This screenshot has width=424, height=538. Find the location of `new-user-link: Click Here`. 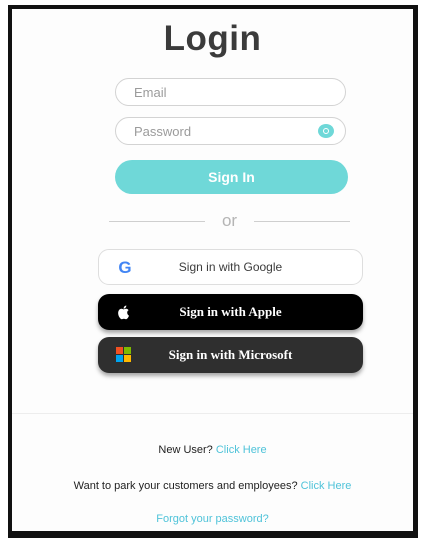

new-user-link: Click Here is located at coordinates (241, 450).